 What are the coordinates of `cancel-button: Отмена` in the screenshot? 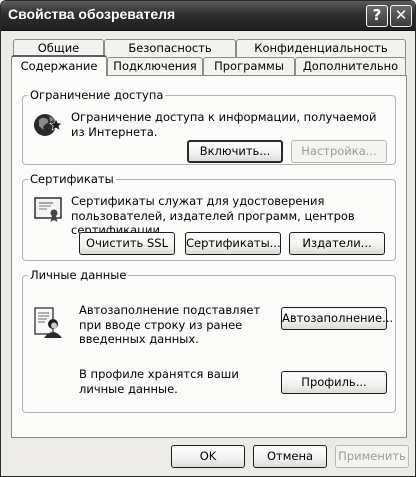 It's located at (290, 456).